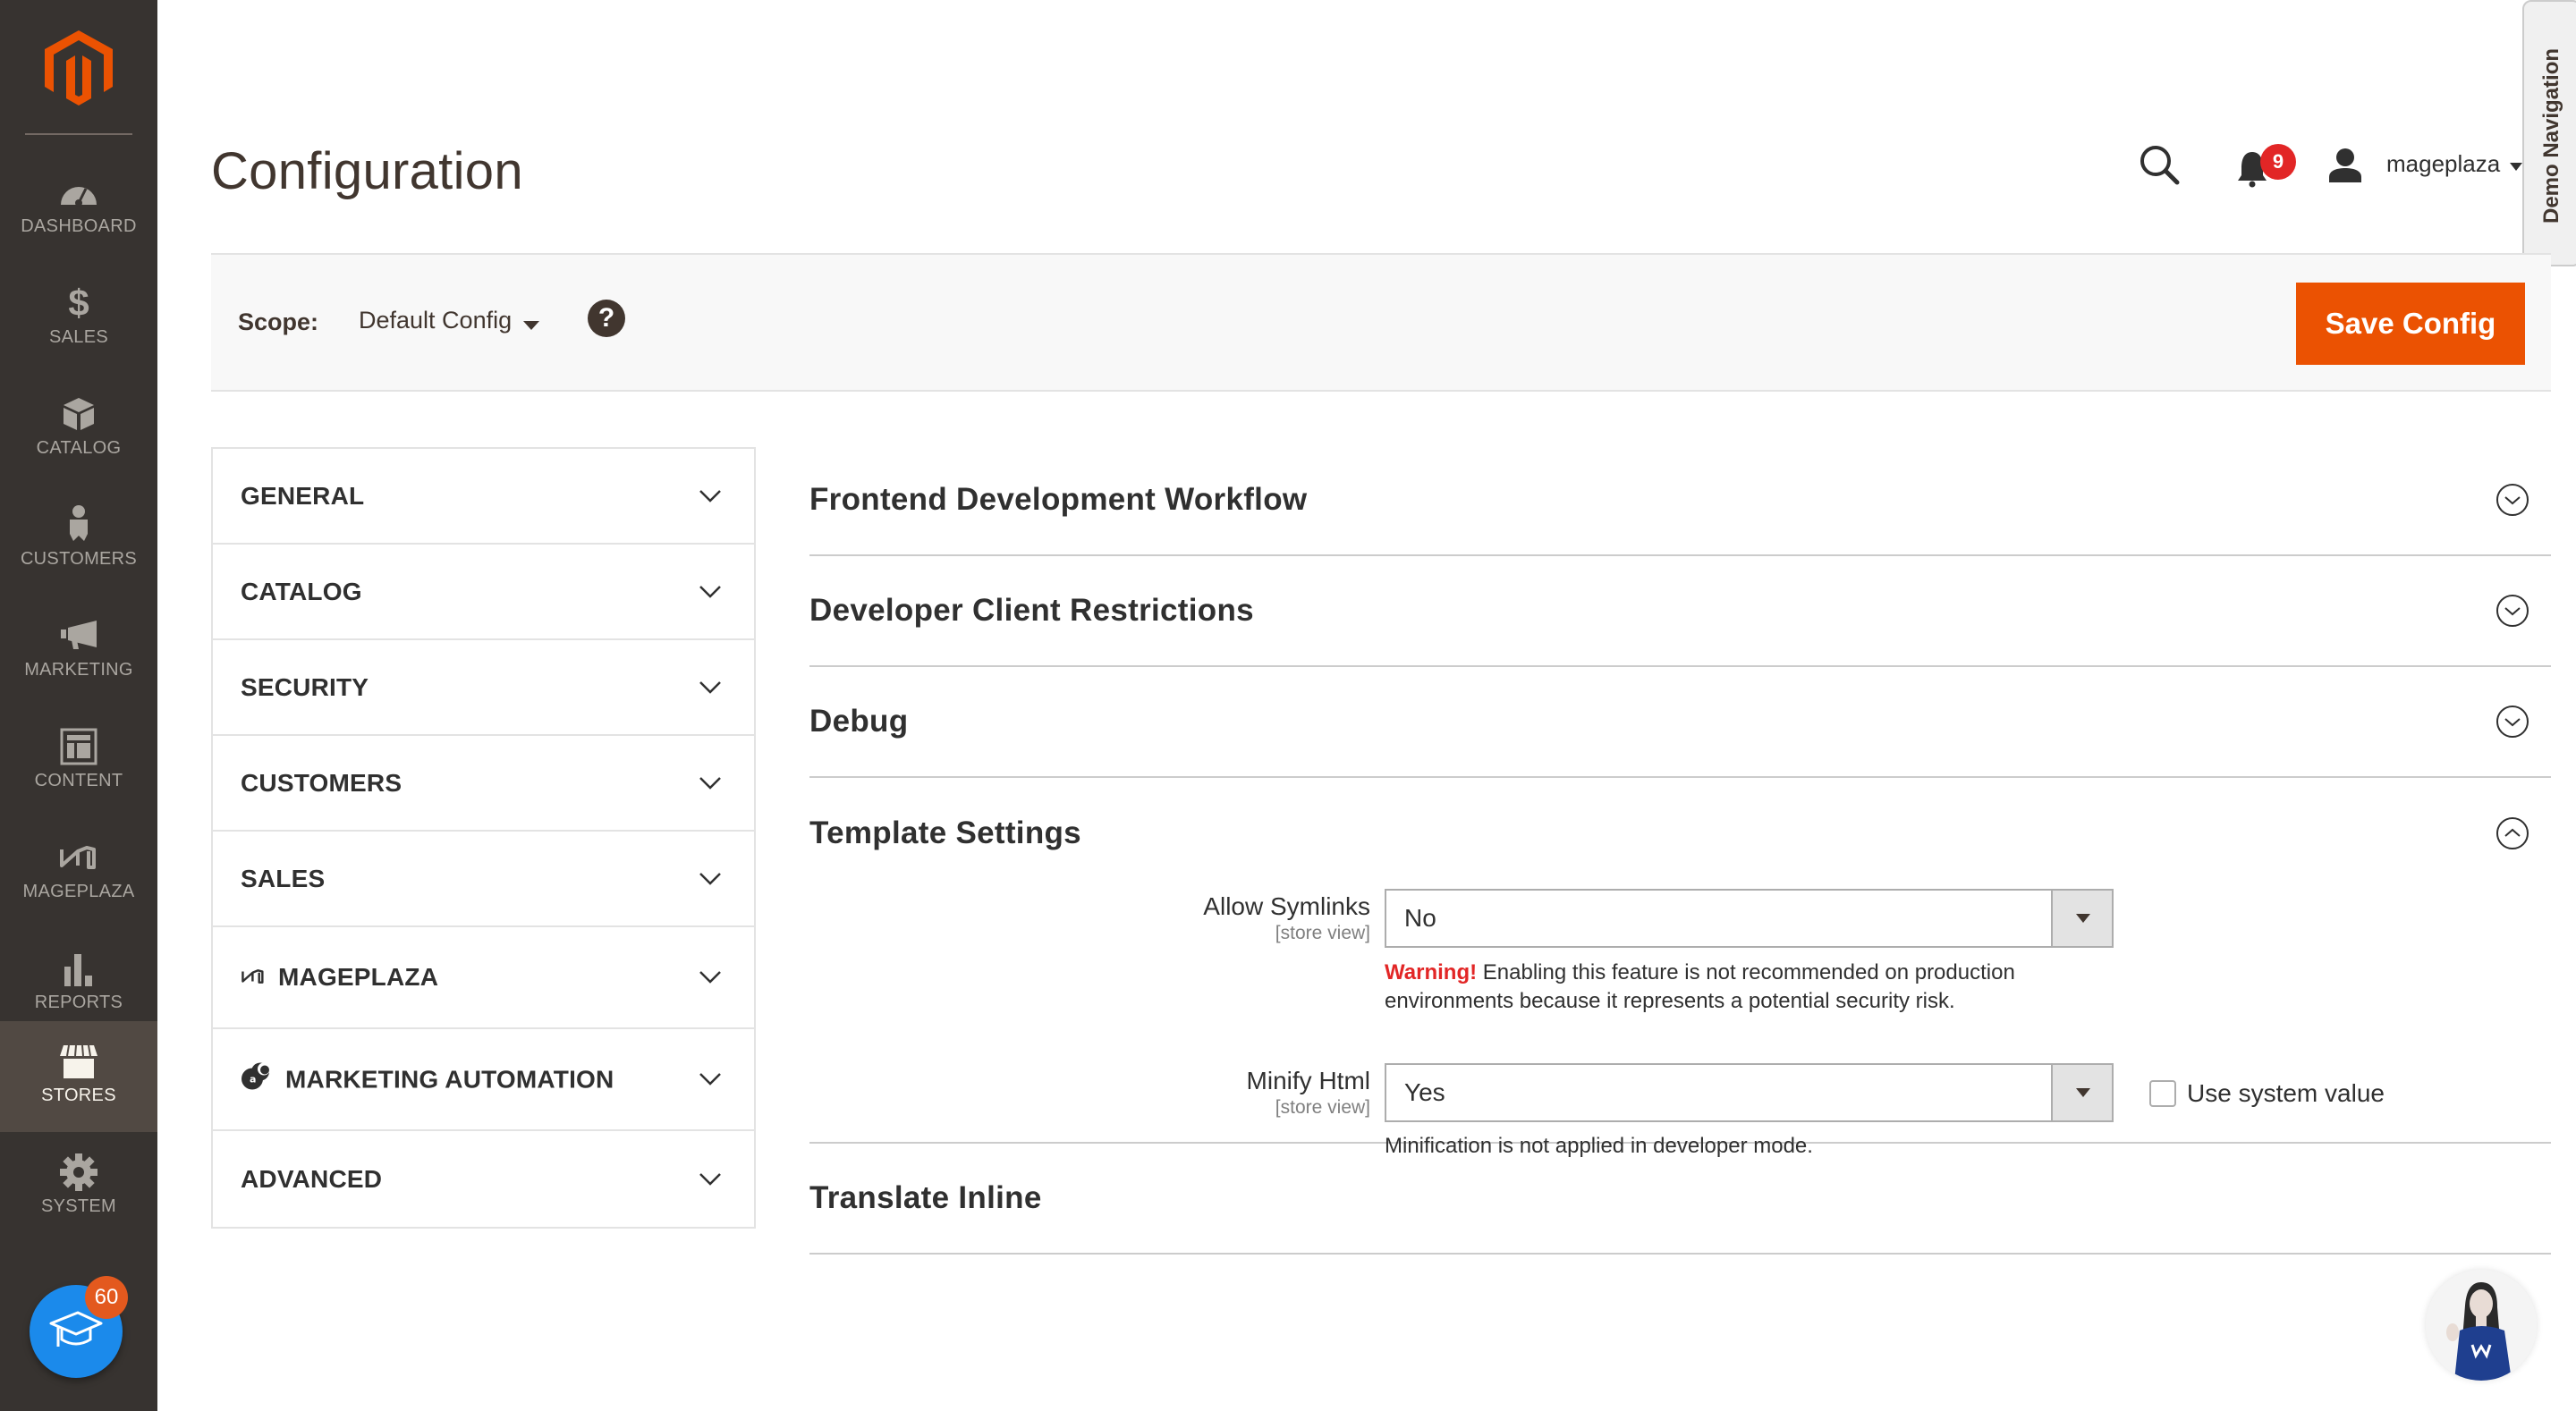  What do you see at coordinates (305, 686) in the screenshot?
I see `tab-label: SECURITY` at bounding box center [305, 686].